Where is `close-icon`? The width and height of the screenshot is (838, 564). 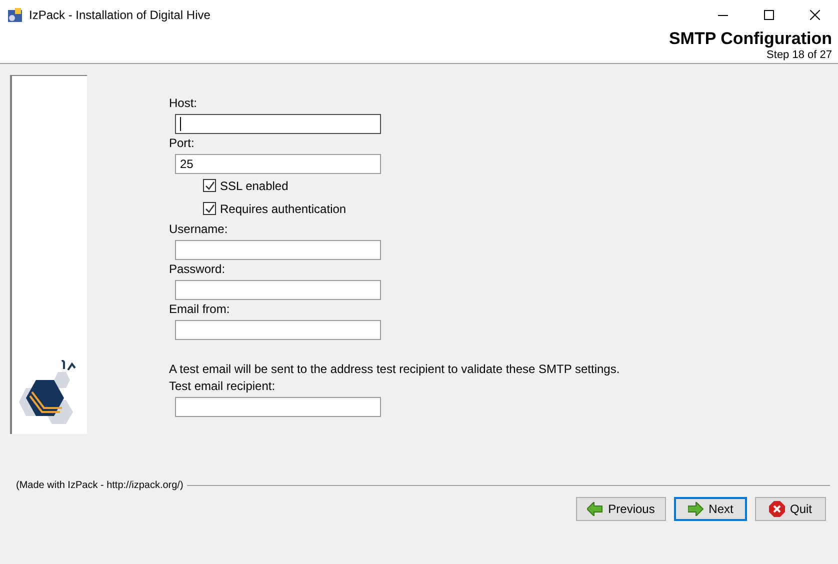 close-icon is located at coordinates (815, 15).